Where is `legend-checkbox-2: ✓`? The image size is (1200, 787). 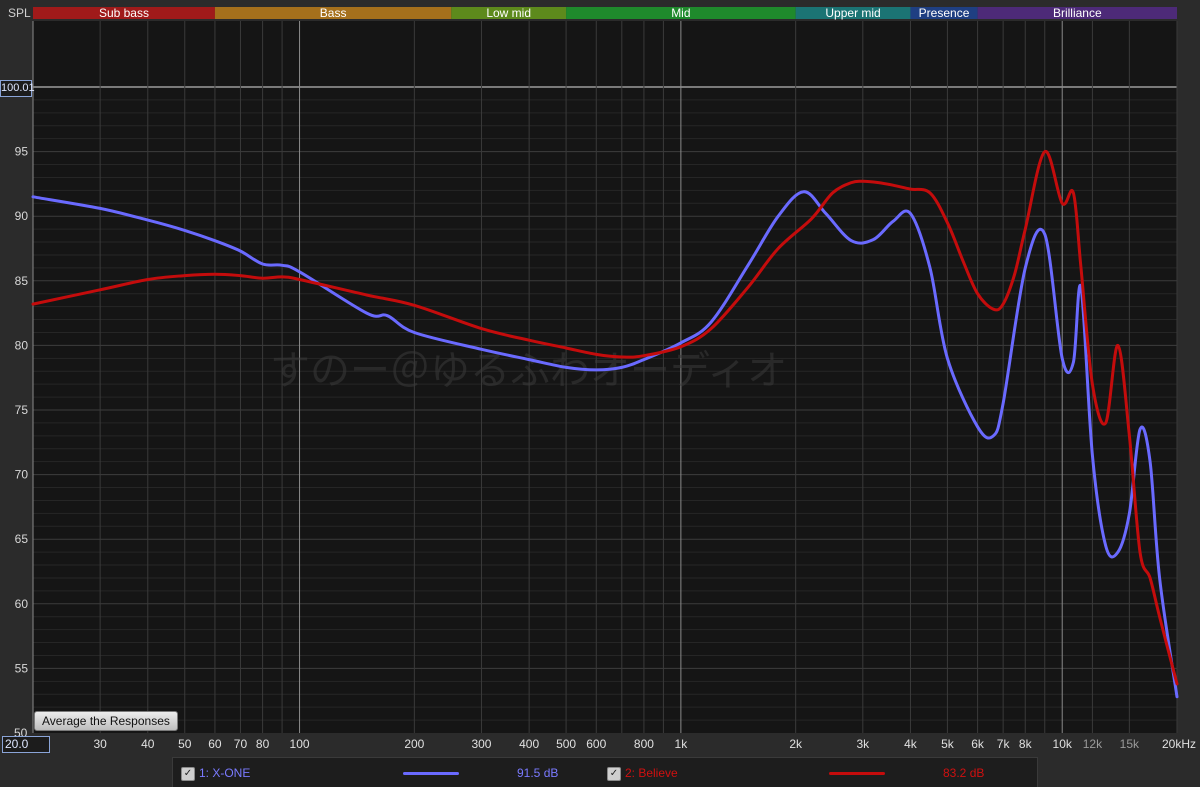
legend-checkbox-2: ✓ is located at coordinates (614, 774).